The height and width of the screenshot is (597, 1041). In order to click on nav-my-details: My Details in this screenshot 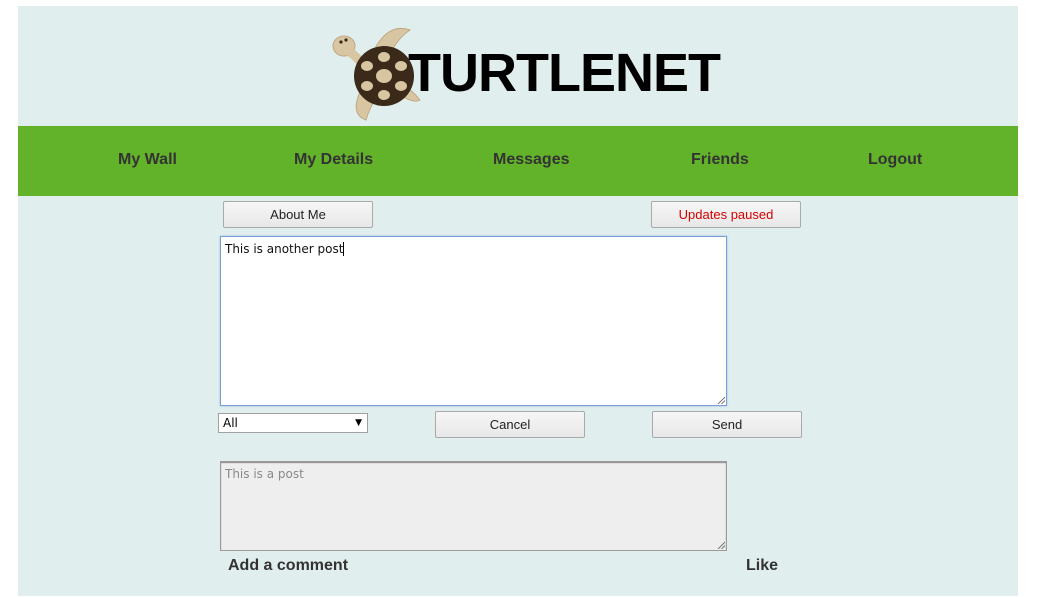, I will do `click(333, 161)`.